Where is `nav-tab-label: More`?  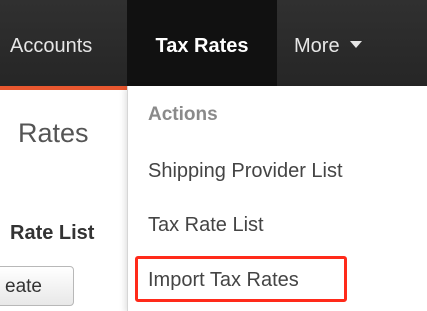 nav-tab-label: More is located at coordinates (317, 46).